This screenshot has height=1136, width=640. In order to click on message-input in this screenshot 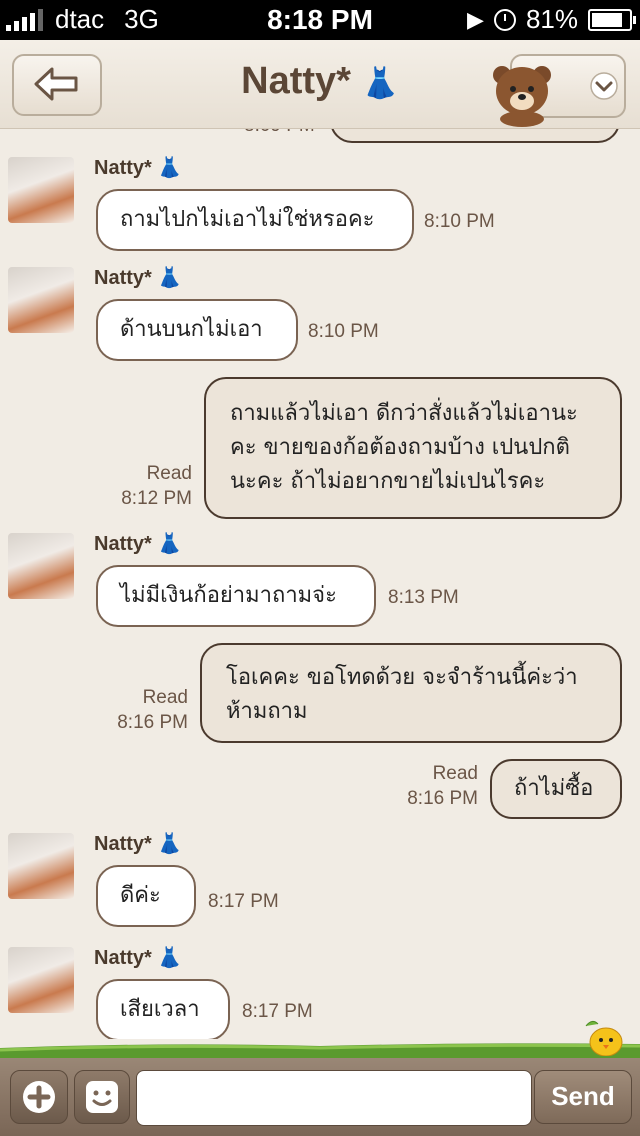, I will do `click(334, 1098)`.